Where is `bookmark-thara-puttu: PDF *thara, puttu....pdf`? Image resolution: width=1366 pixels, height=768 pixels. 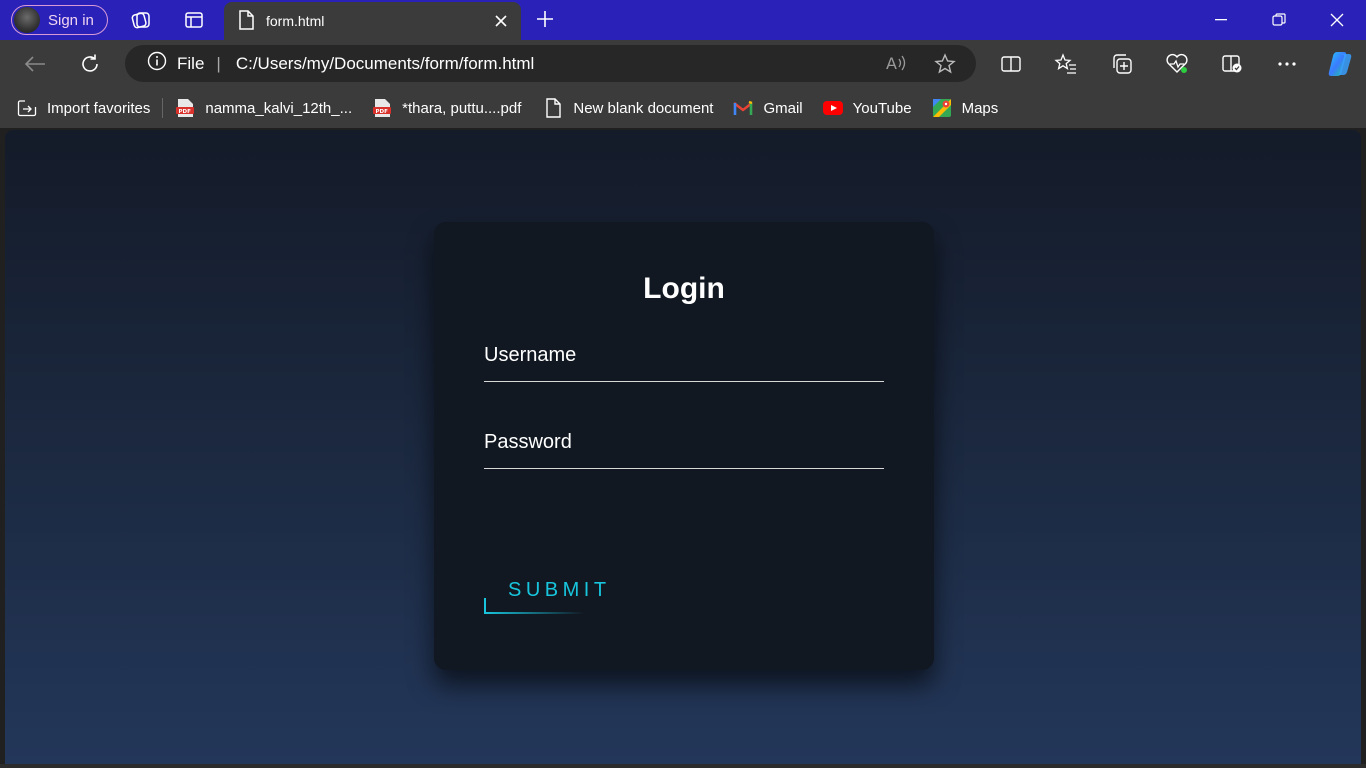
bookmark-thara-puttu: PDF *thara, puttu....pdf is located at coordinates (446, 108).